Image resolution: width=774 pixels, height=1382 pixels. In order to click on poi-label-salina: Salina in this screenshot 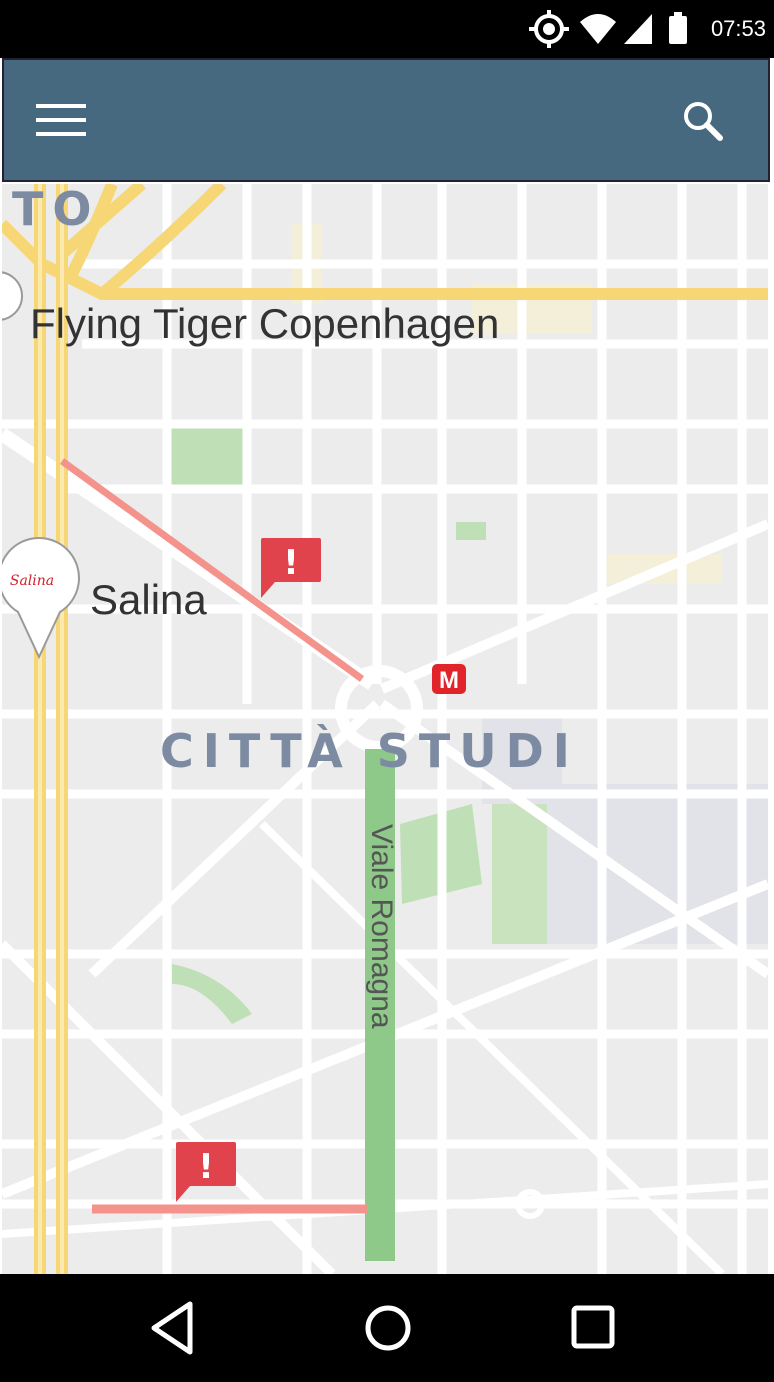, I will do `click(148, 600)`.